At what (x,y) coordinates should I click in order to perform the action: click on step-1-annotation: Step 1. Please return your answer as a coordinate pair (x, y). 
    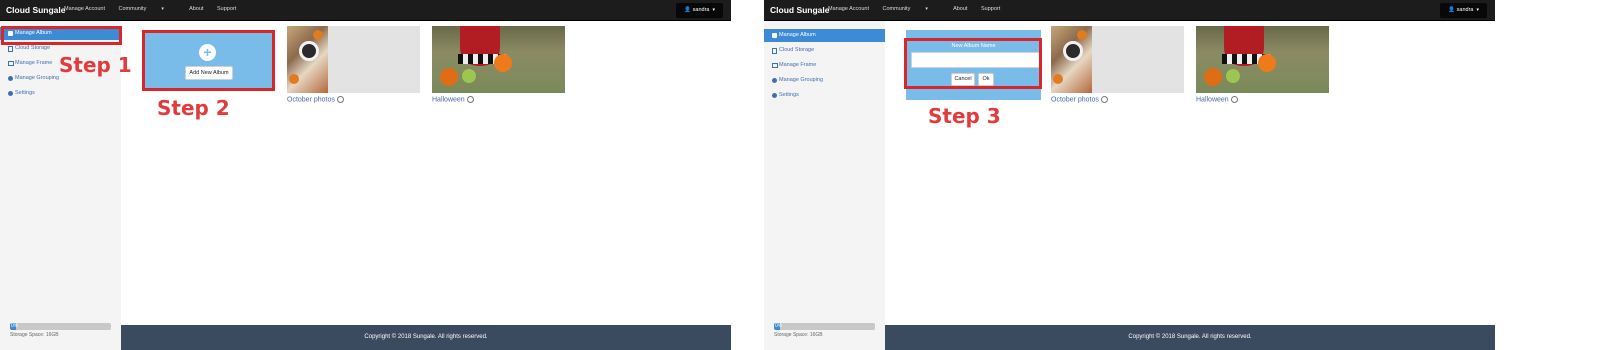
    Looking at the image, I should click on (95, 65).